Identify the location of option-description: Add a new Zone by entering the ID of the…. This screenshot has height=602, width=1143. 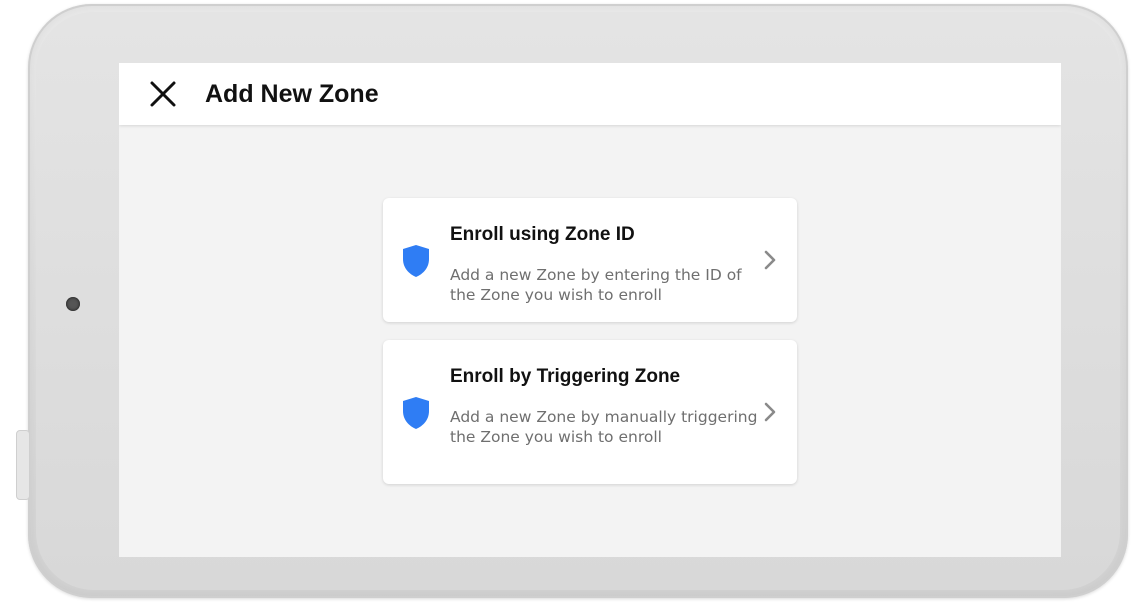
(596, 285).